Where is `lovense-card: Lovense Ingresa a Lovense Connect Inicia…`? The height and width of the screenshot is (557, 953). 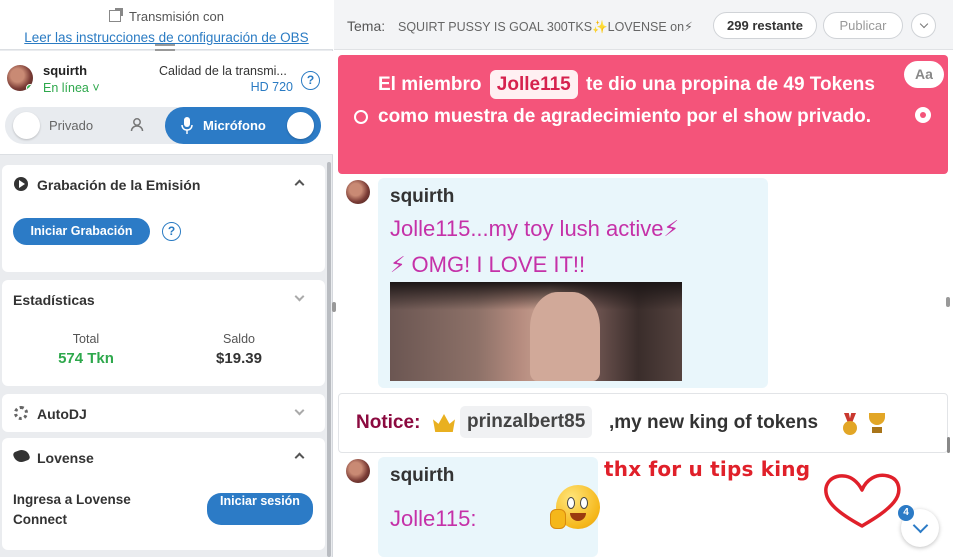
lovense-card: Lovense Ingresa a Lovense Connect Inicia… is located at coordinates (163, 494).